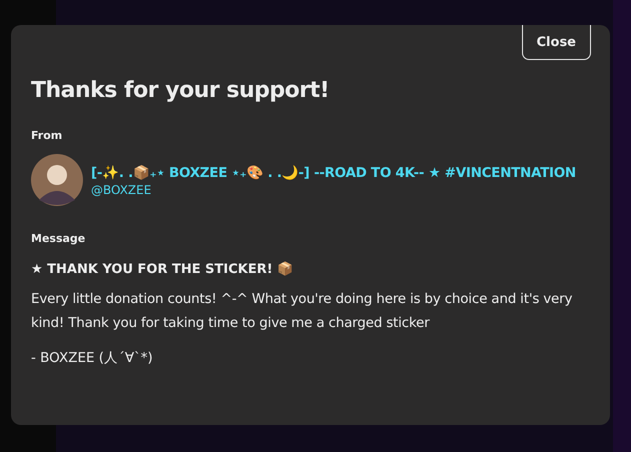 The height and width of the screenshot is (452, 631). I want to click on message-signature: - BOXZEE (人´∀`*), so click(92, 358).